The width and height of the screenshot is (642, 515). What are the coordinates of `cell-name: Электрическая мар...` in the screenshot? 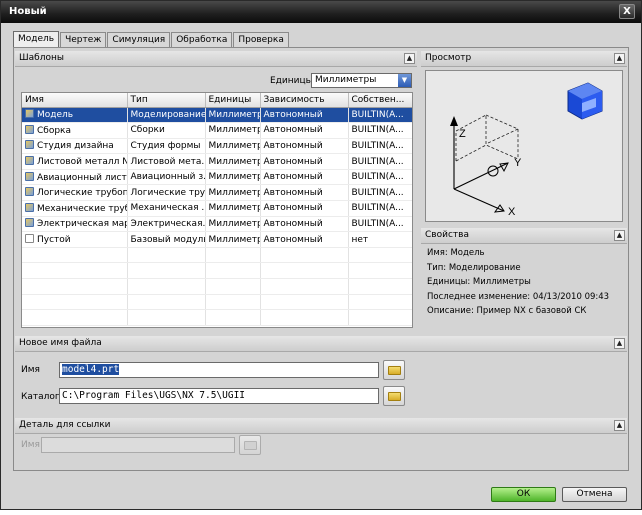 It's located at (81, 224).